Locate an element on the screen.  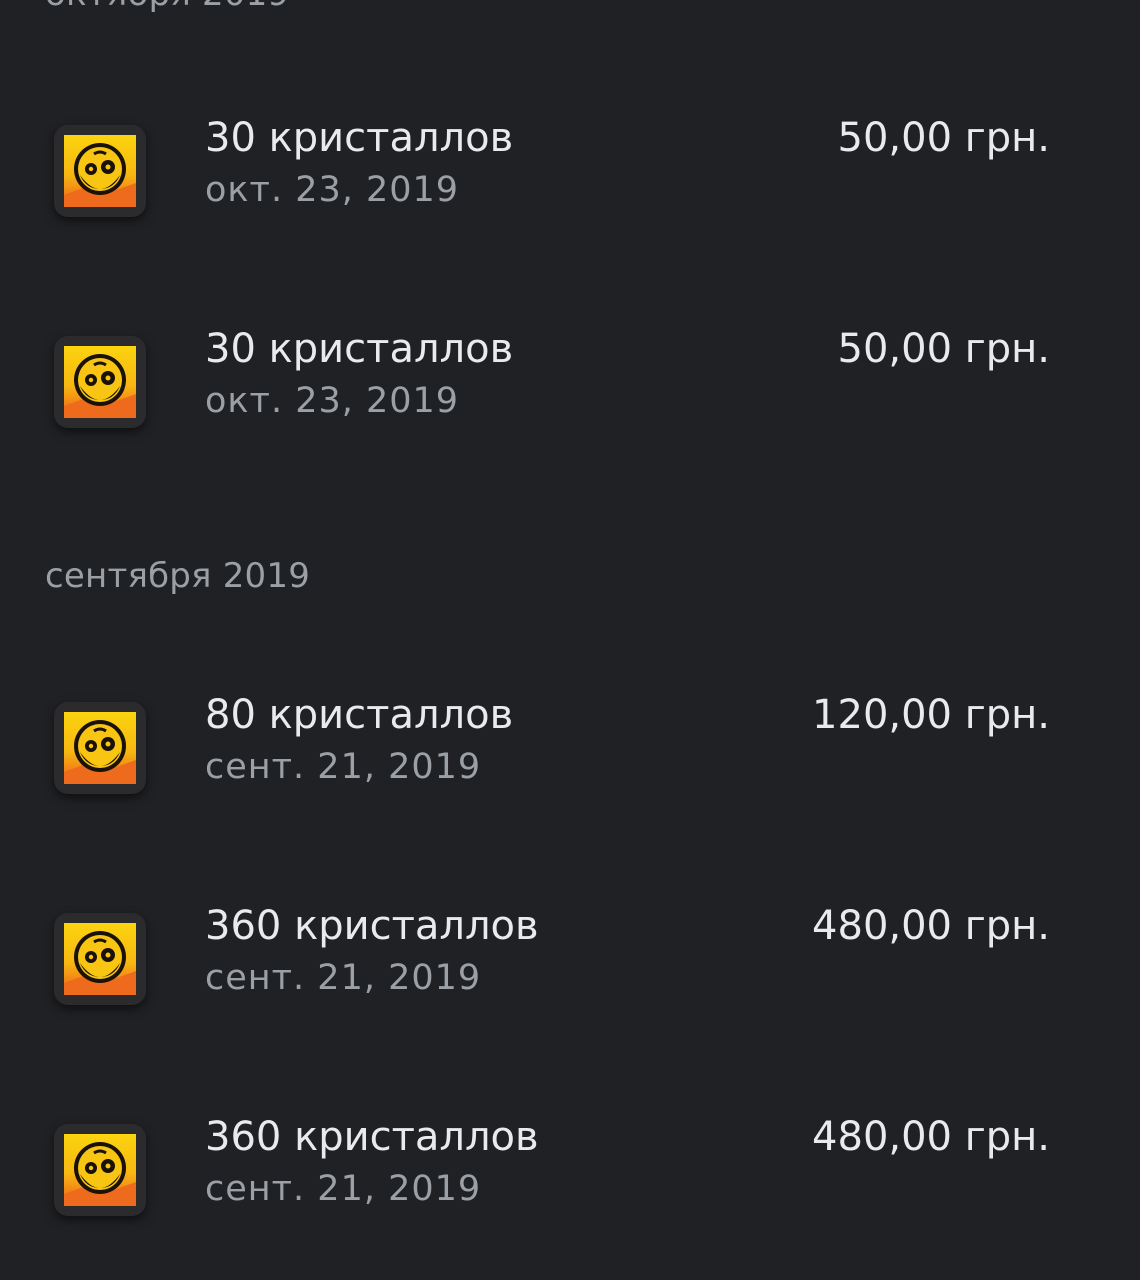
section-header-september: сентября 2019 is located at coordinates (178, 576).